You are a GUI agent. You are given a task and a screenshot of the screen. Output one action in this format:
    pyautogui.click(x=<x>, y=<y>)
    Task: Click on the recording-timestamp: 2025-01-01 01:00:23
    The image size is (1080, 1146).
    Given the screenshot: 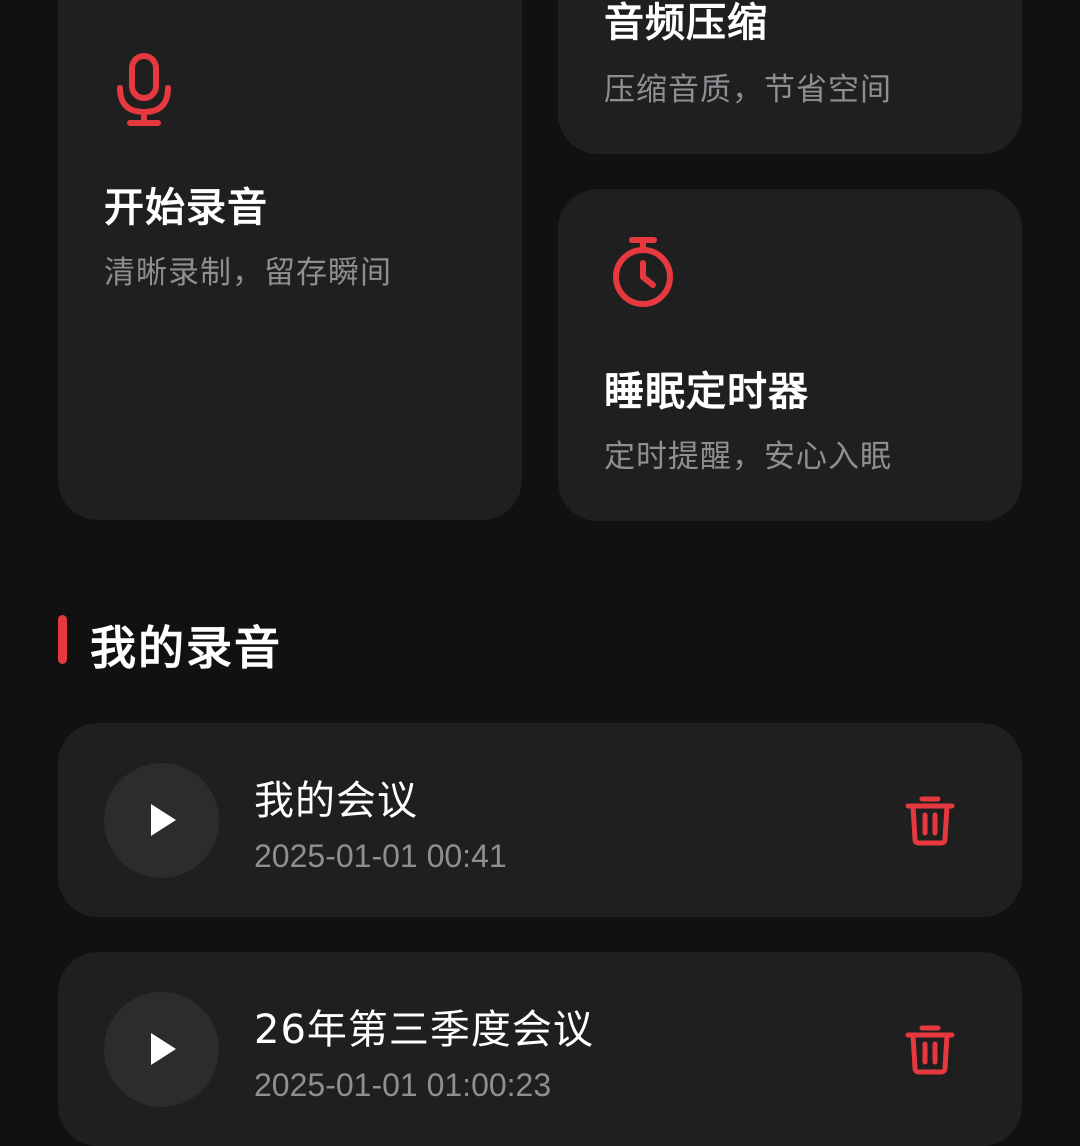 What is the action you would take?
    pyautogui.click(x=403, y=1085)
    